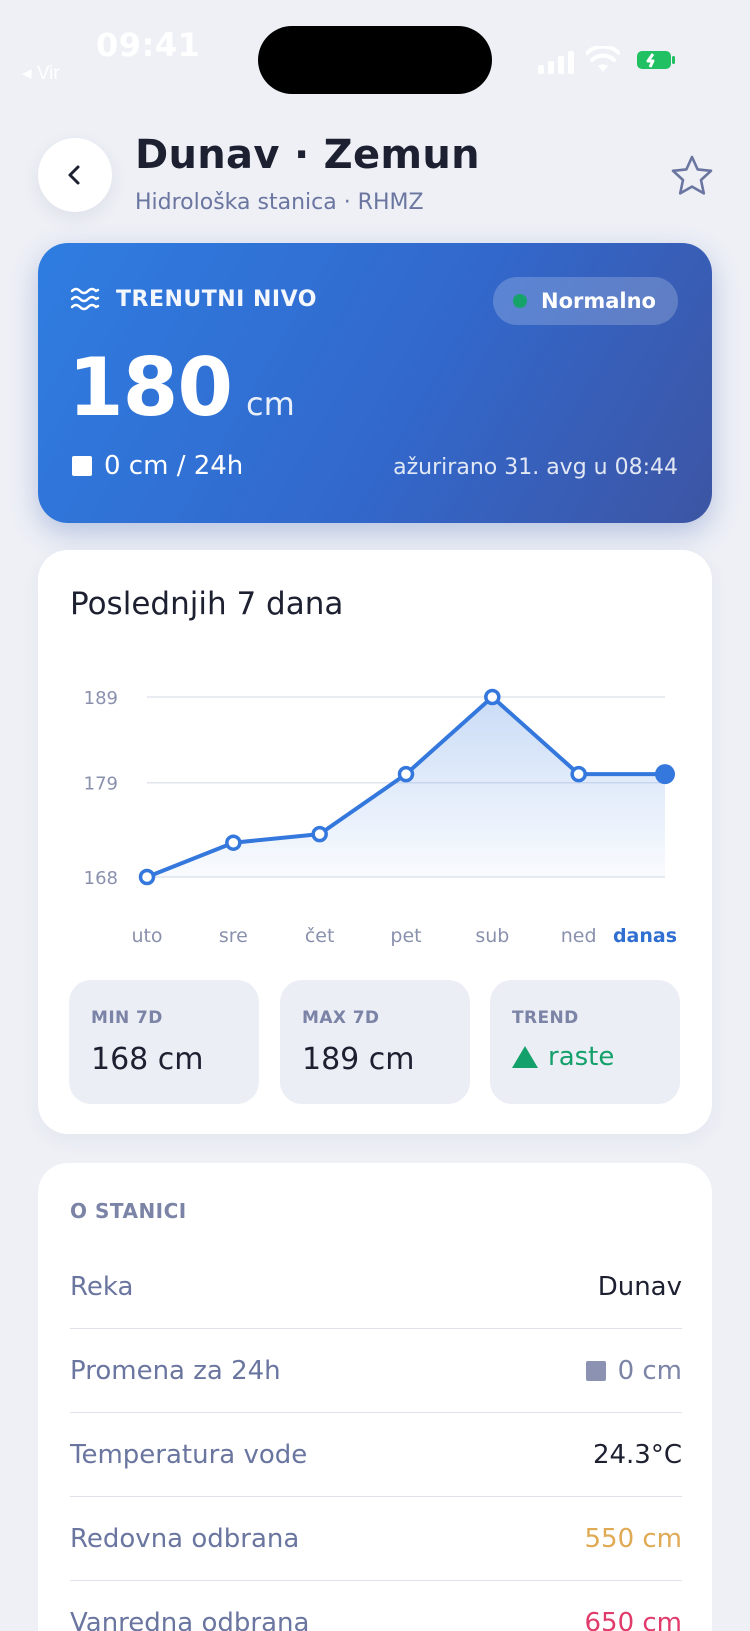 This screenshot has height=1631, width=750. What do you see at coordinates (376, 1287) in the screenshot?
I see `info-row-river: Reka Dunav` at bounding box center [376, 1287].